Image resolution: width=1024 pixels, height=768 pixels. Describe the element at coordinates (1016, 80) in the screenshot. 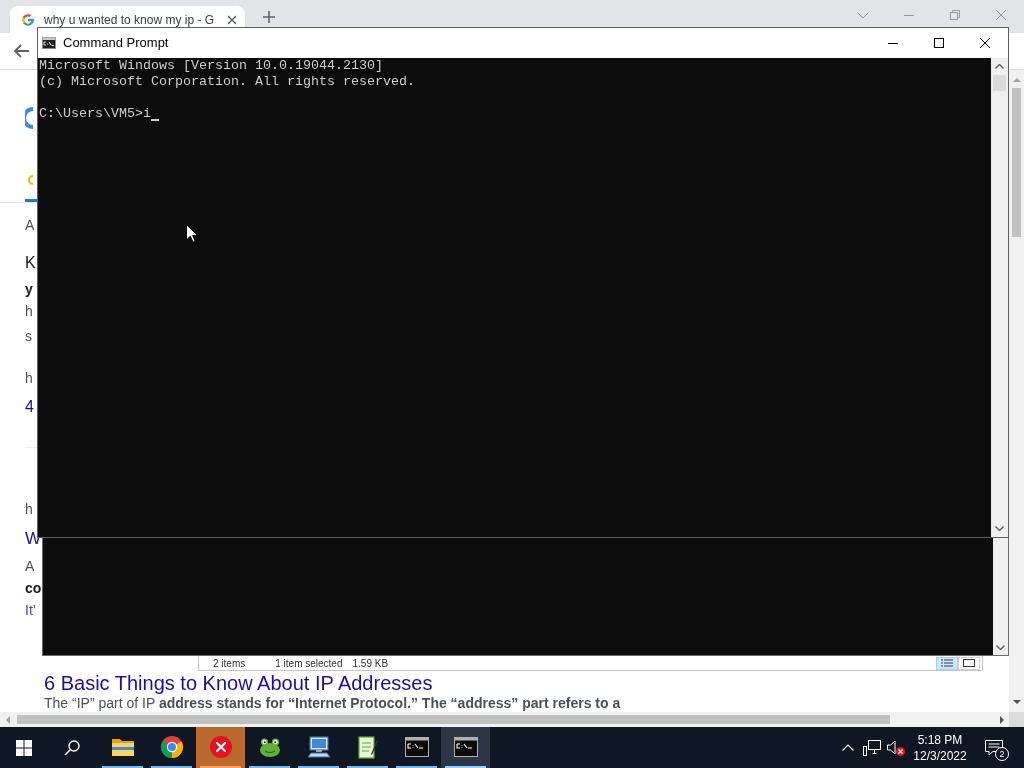

I see `triangle-up-icon` at that location.